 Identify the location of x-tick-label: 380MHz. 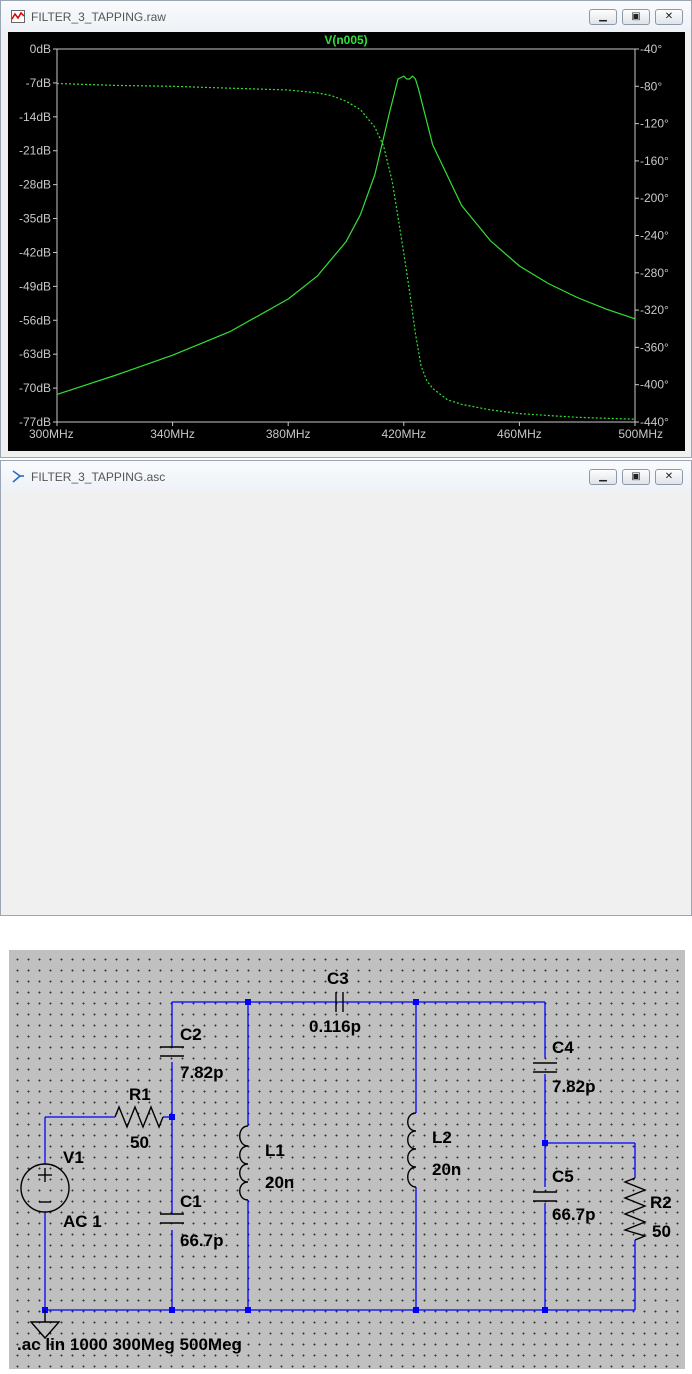
(288, 434).